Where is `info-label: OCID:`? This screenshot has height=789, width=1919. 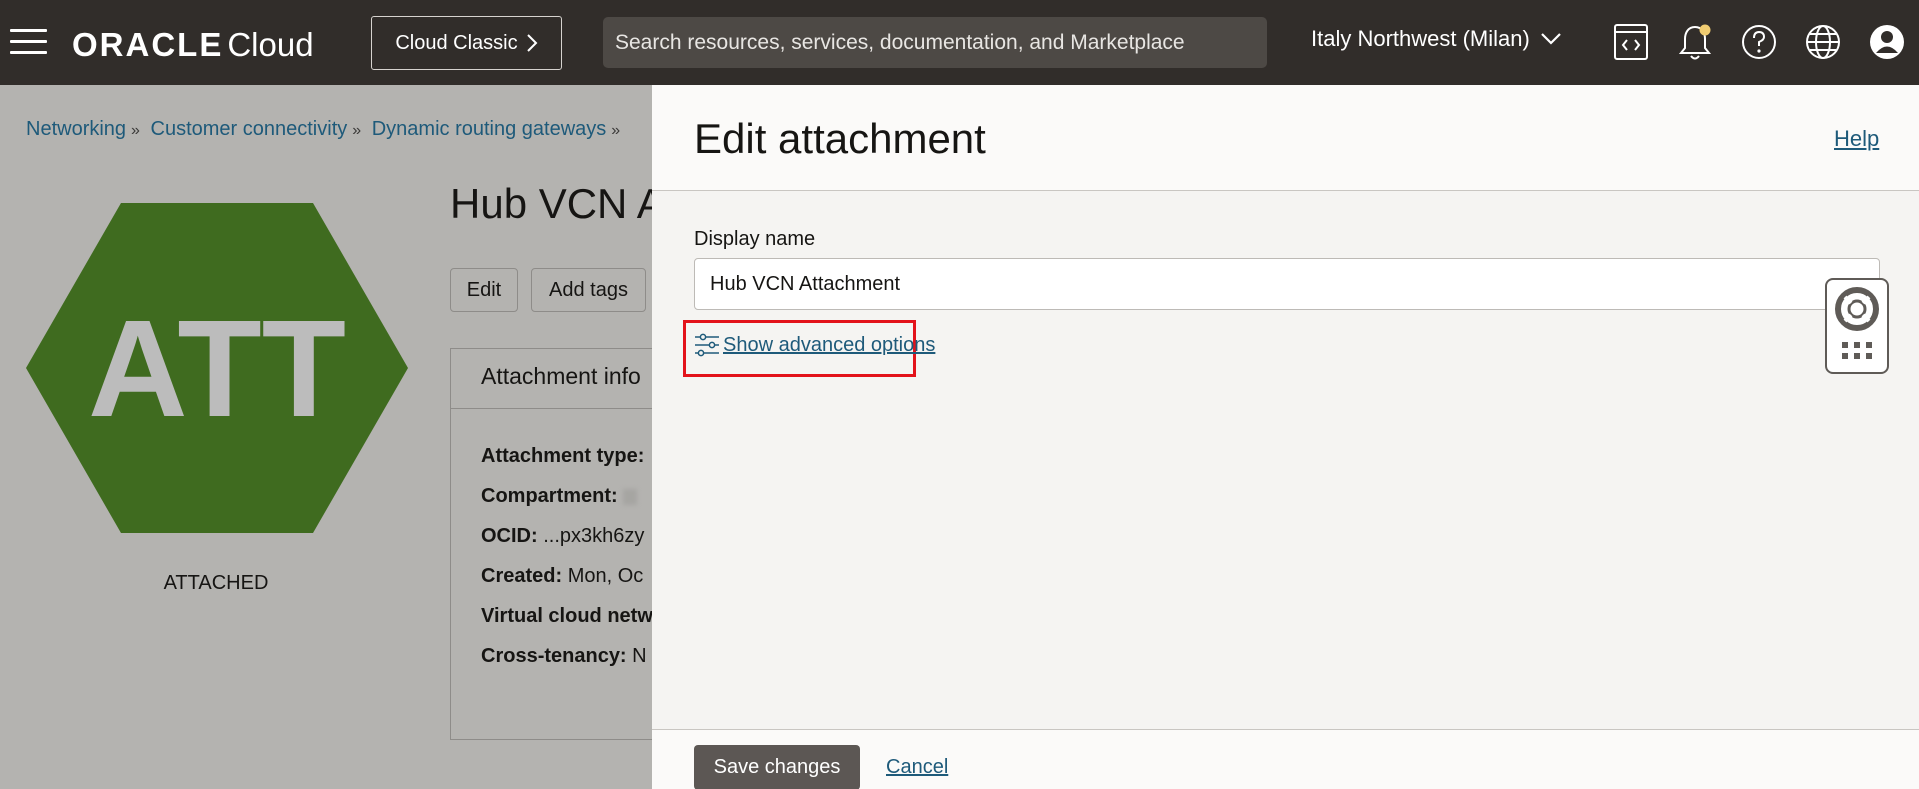 info-label: OCID: is located at coordinates (509, 536).